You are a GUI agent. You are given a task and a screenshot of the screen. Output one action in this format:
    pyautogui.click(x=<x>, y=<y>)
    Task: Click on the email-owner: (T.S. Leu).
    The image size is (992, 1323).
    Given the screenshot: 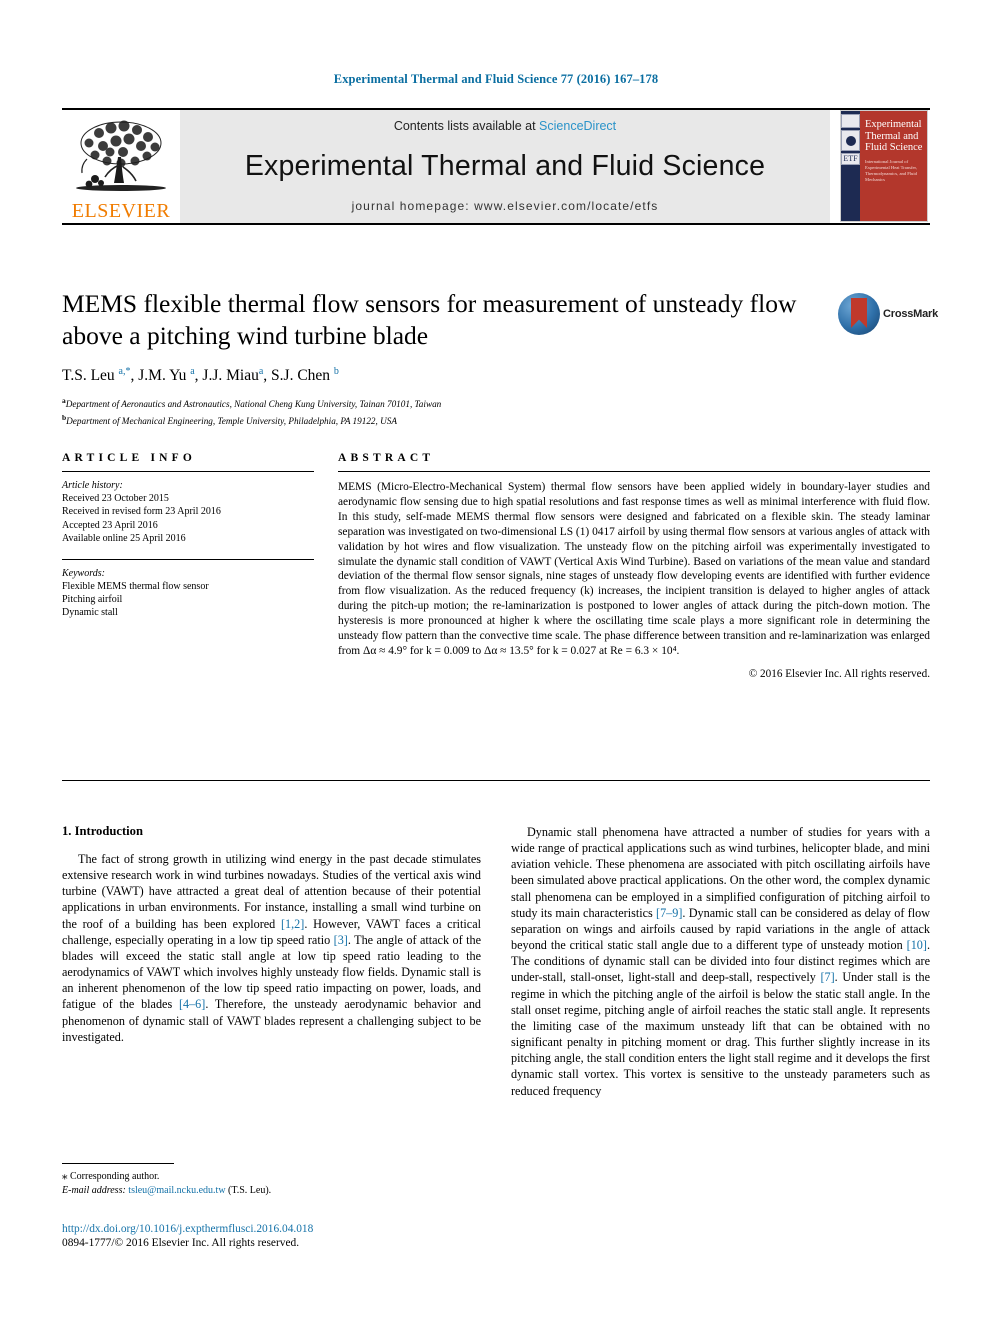 What is the action you would take?
    pyautogui.click(x=250, y=1190)
    